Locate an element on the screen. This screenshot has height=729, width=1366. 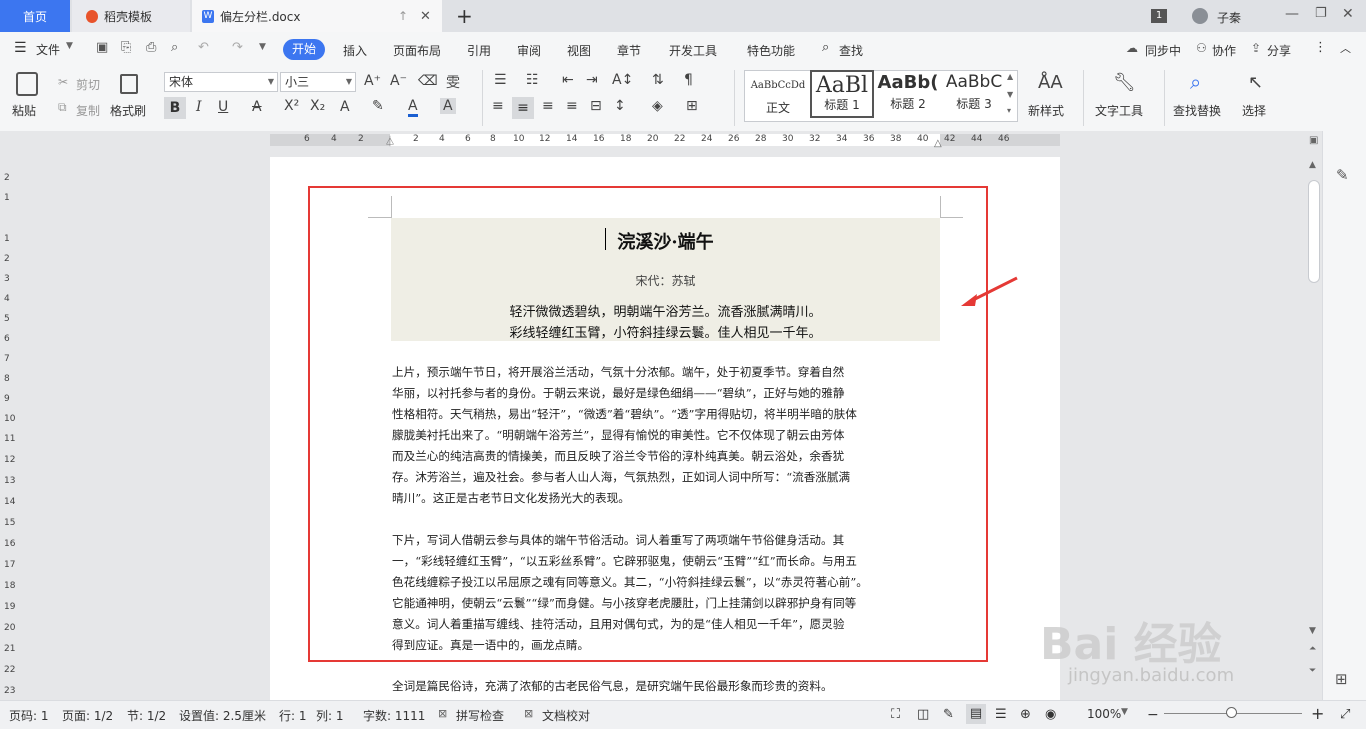
numbered-list-icon: ☷ is located at coordinates (532, 80).